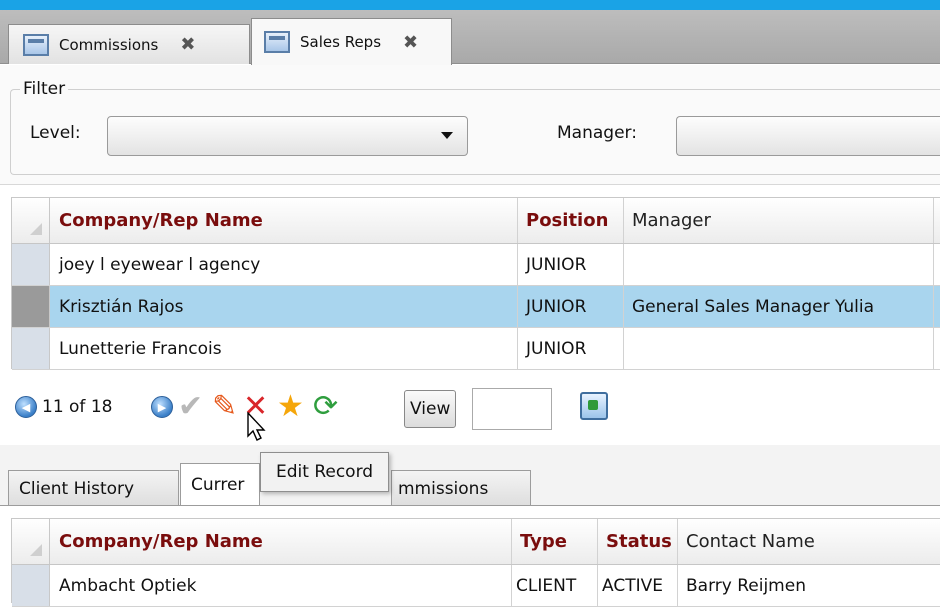 Image resolution: width=940 pixels, height=607 pixels. What do you see at coordinates (290, 407) in the screenshot?
I see `new-star-icon: ★` at bounding box center [290, 407].